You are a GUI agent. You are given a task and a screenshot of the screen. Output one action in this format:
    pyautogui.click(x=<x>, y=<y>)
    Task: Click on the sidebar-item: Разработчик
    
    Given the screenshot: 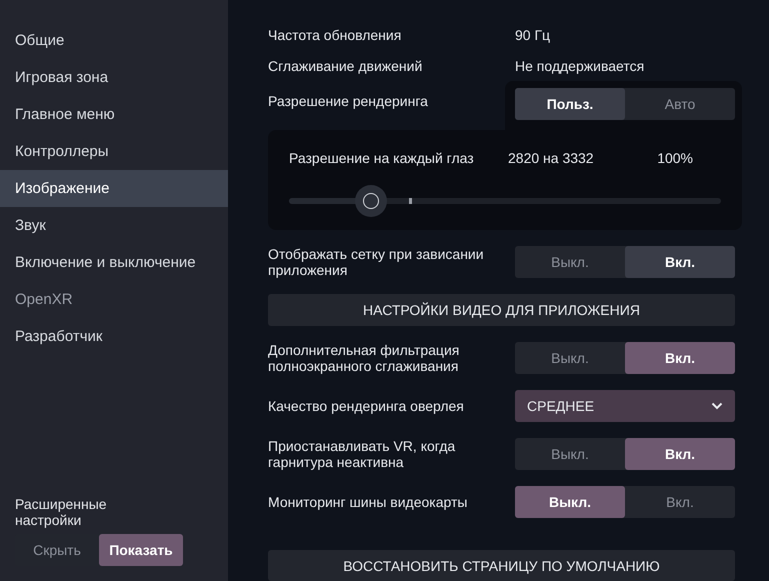 What is the action you would take?
    pyautogui.click(x=114, y=336)
    